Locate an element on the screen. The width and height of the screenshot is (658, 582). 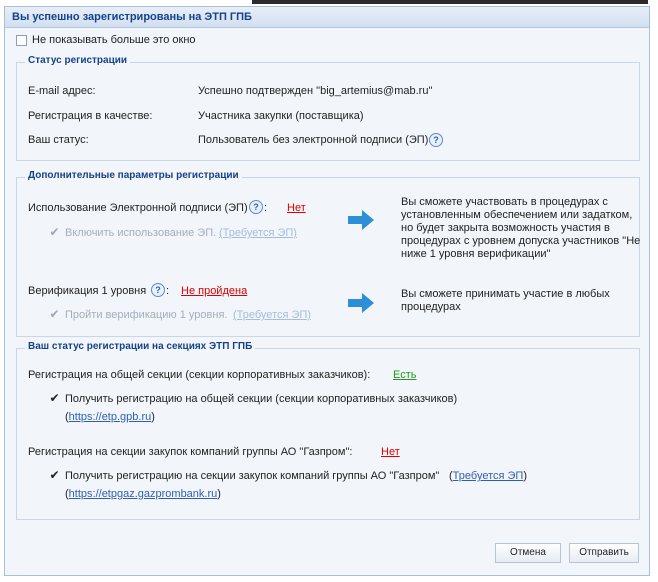
gazprom-section-link: https://etpgaz.gazprombank.ru is located at coordinates (143, 494).